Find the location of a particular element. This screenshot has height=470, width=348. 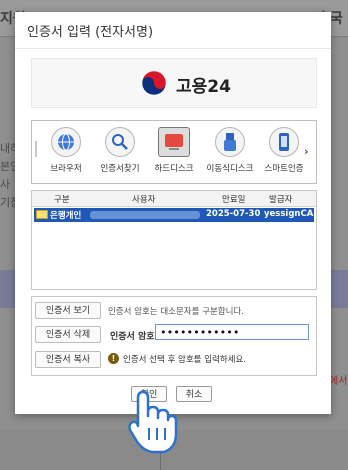

case-sensitivity-note: 인증서 암호는 대소문자를 구분합니다. is located at coordinates (176, 312).